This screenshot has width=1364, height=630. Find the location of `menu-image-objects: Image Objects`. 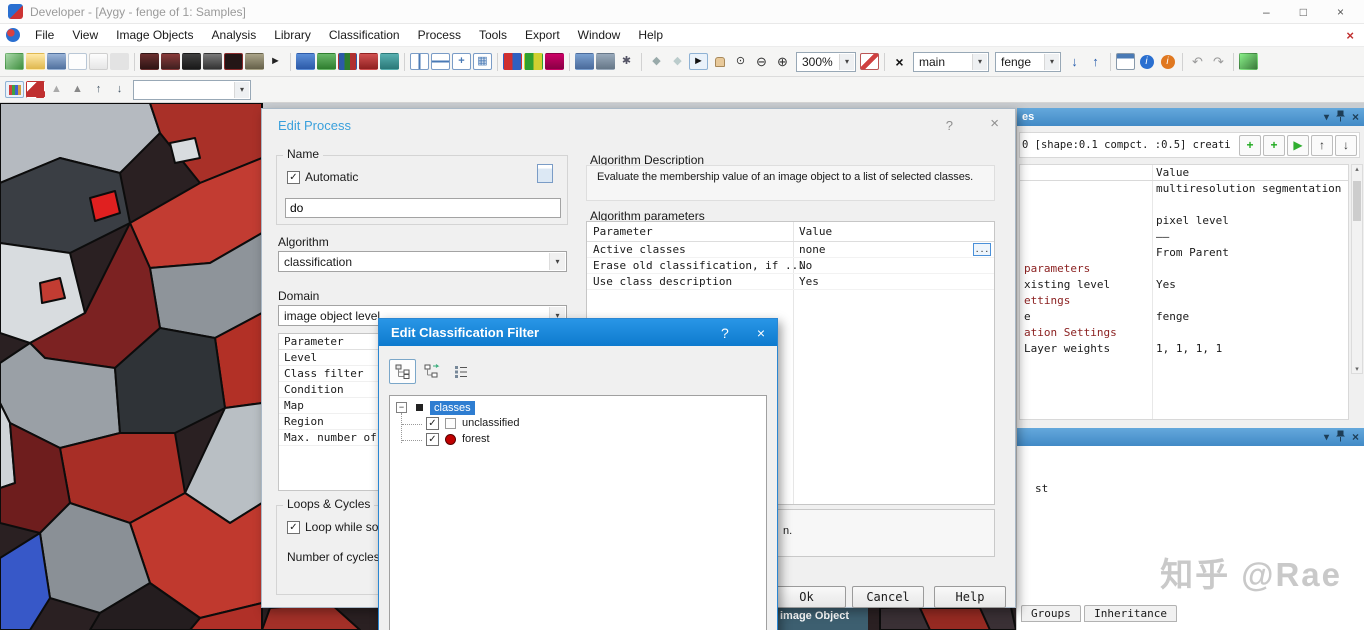

menu-image-objects: Image Objects is located at coordinates (154, 35).